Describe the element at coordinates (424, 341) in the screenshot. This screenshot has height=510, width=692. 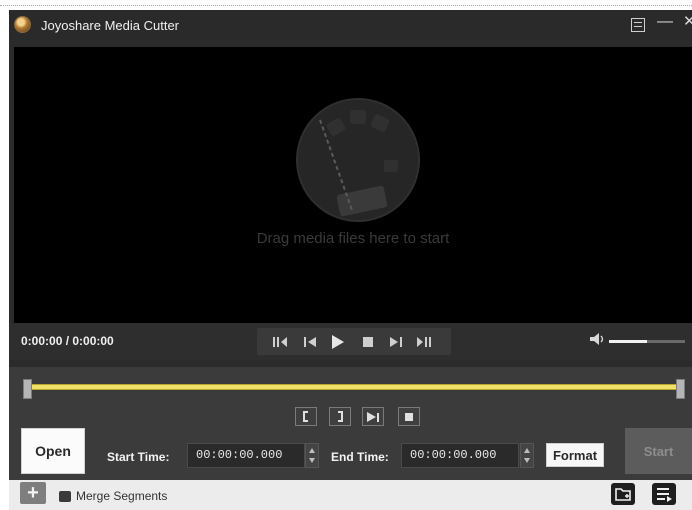
I see `next-segment-icon` at that location.